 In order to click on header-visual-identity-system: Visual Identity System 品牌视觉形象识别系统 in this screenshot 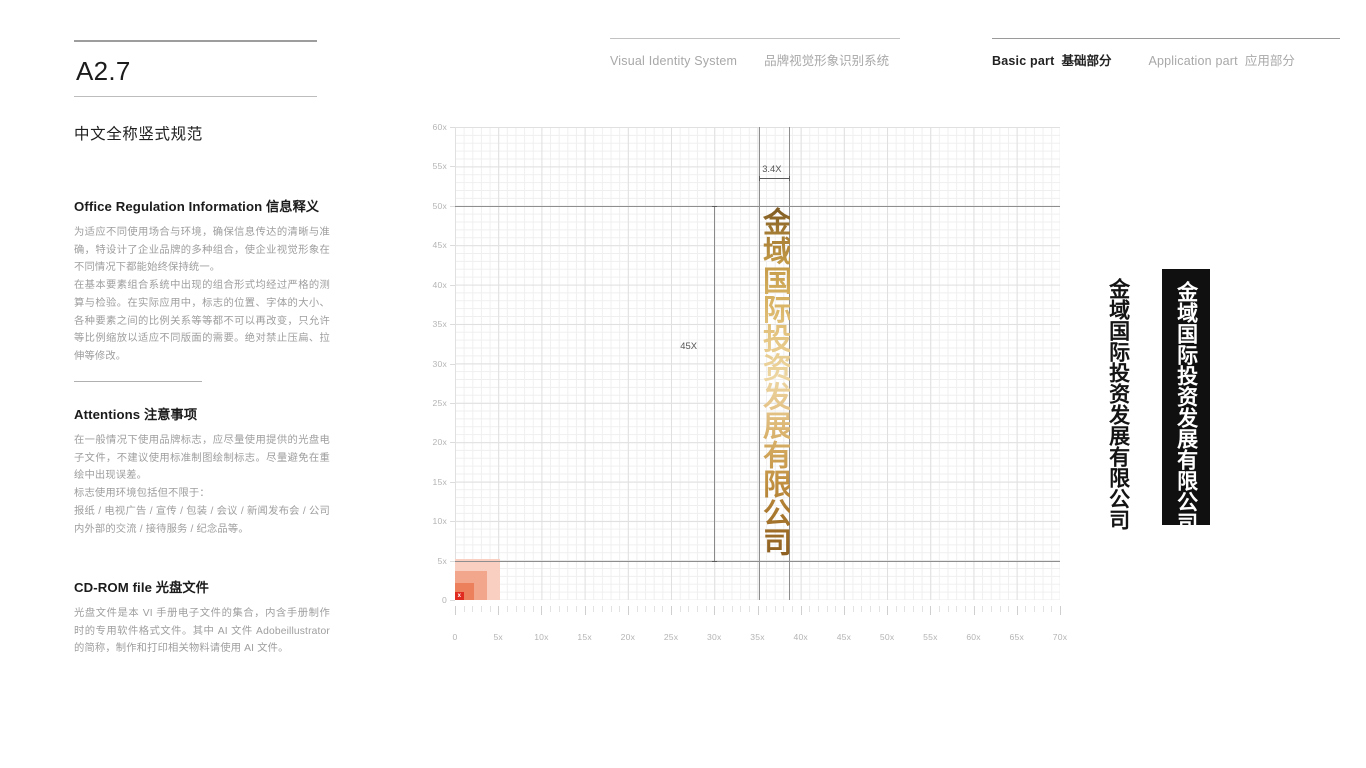, I will do `click(755, 53)`.